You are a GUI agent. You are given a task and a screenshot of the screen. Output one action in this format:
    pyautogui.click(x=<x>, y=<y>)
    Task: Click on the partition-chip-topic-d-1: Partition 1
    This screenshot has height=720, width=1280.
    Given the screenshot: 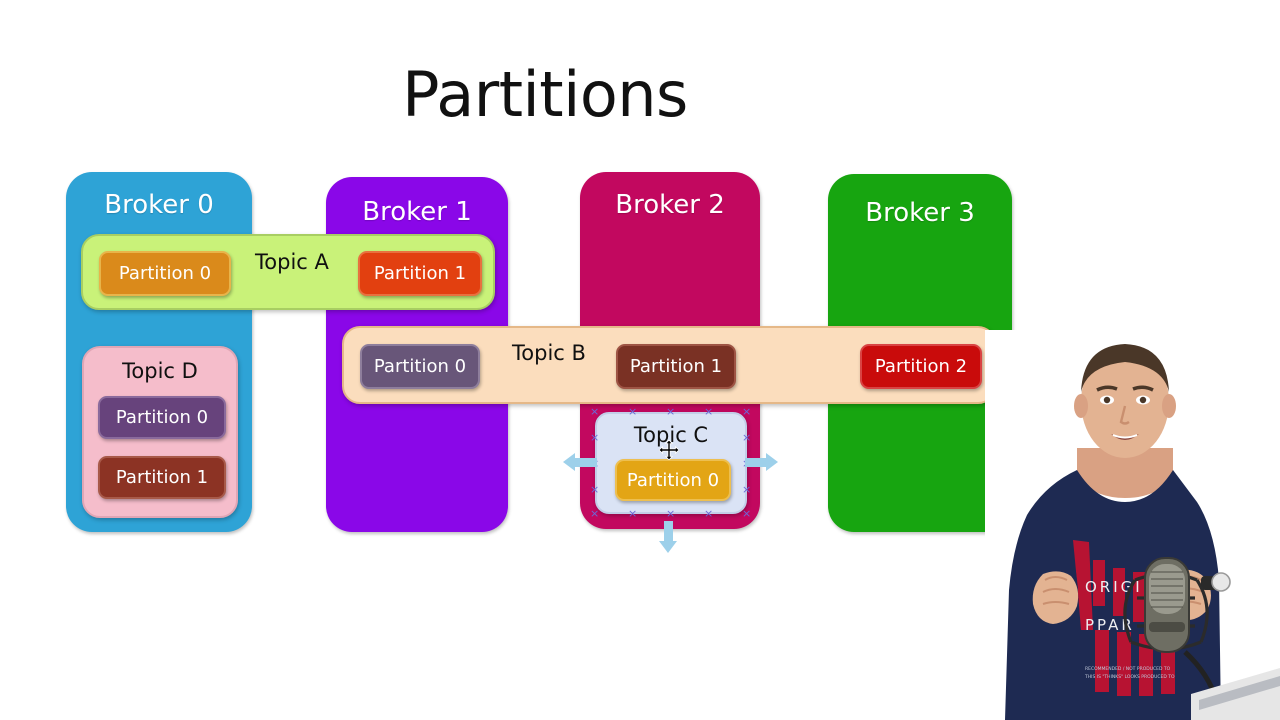 What is the action you would take?
    pyautogui.click(x=162, y=477)
    